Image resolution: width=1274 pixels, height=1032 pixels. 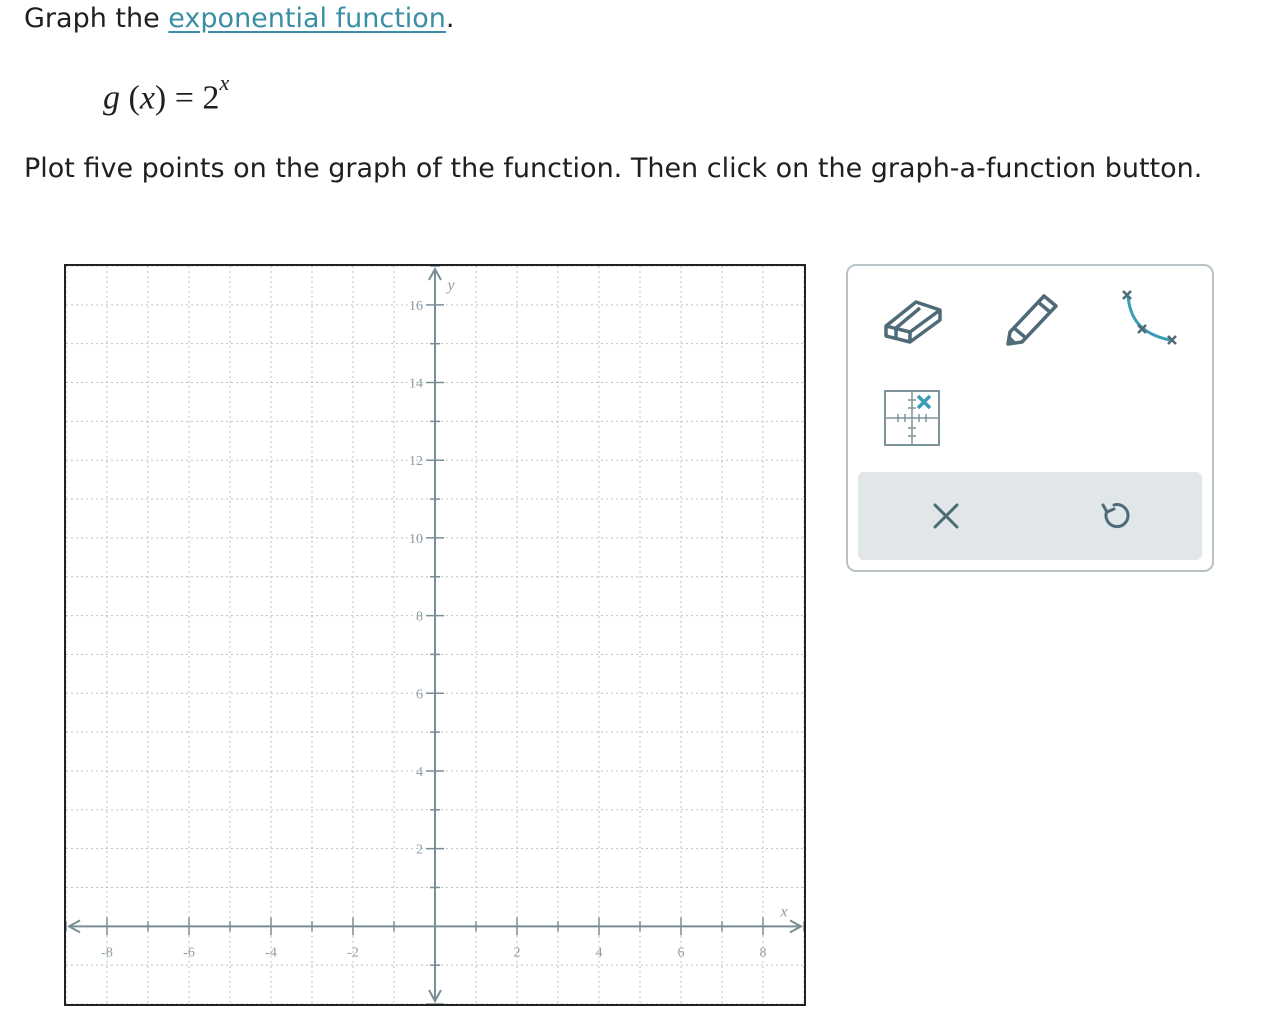 What do you see at coordinates (913, 322) in the screenshot?
I see `eraser-icon` at bounding box center [913, 322].